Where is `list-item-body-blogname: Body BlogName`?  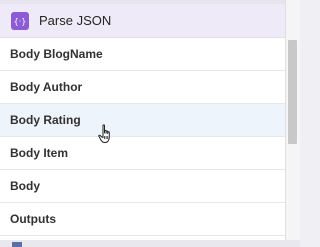
list-item-body-blogname: Body BlogName is located at coordinates (142, 54).